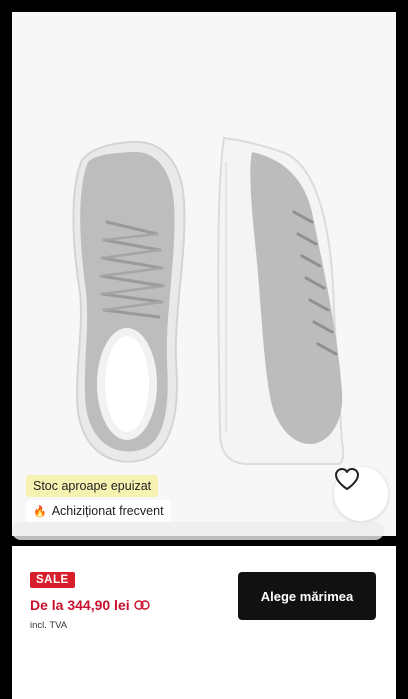 The height and width of the screenshot is (699, 408). What do you see at coordinates (52, 580) in the screenshot?
I see `sale-badge: SALE` at bounding box center [52, 580].